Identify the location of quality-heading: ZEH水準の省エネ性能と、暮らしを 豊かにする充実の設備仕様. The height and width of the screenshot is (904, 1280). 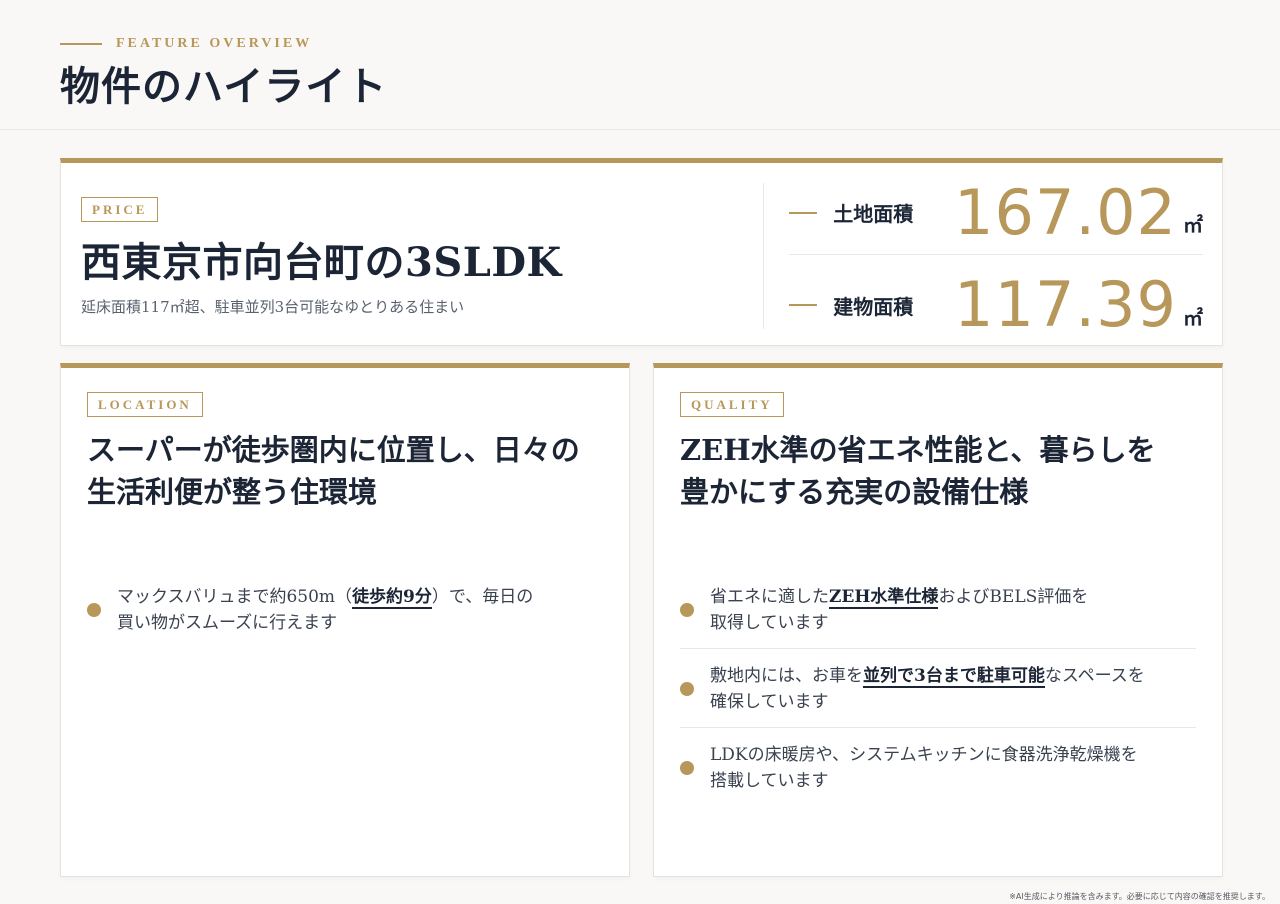
(940, 471).